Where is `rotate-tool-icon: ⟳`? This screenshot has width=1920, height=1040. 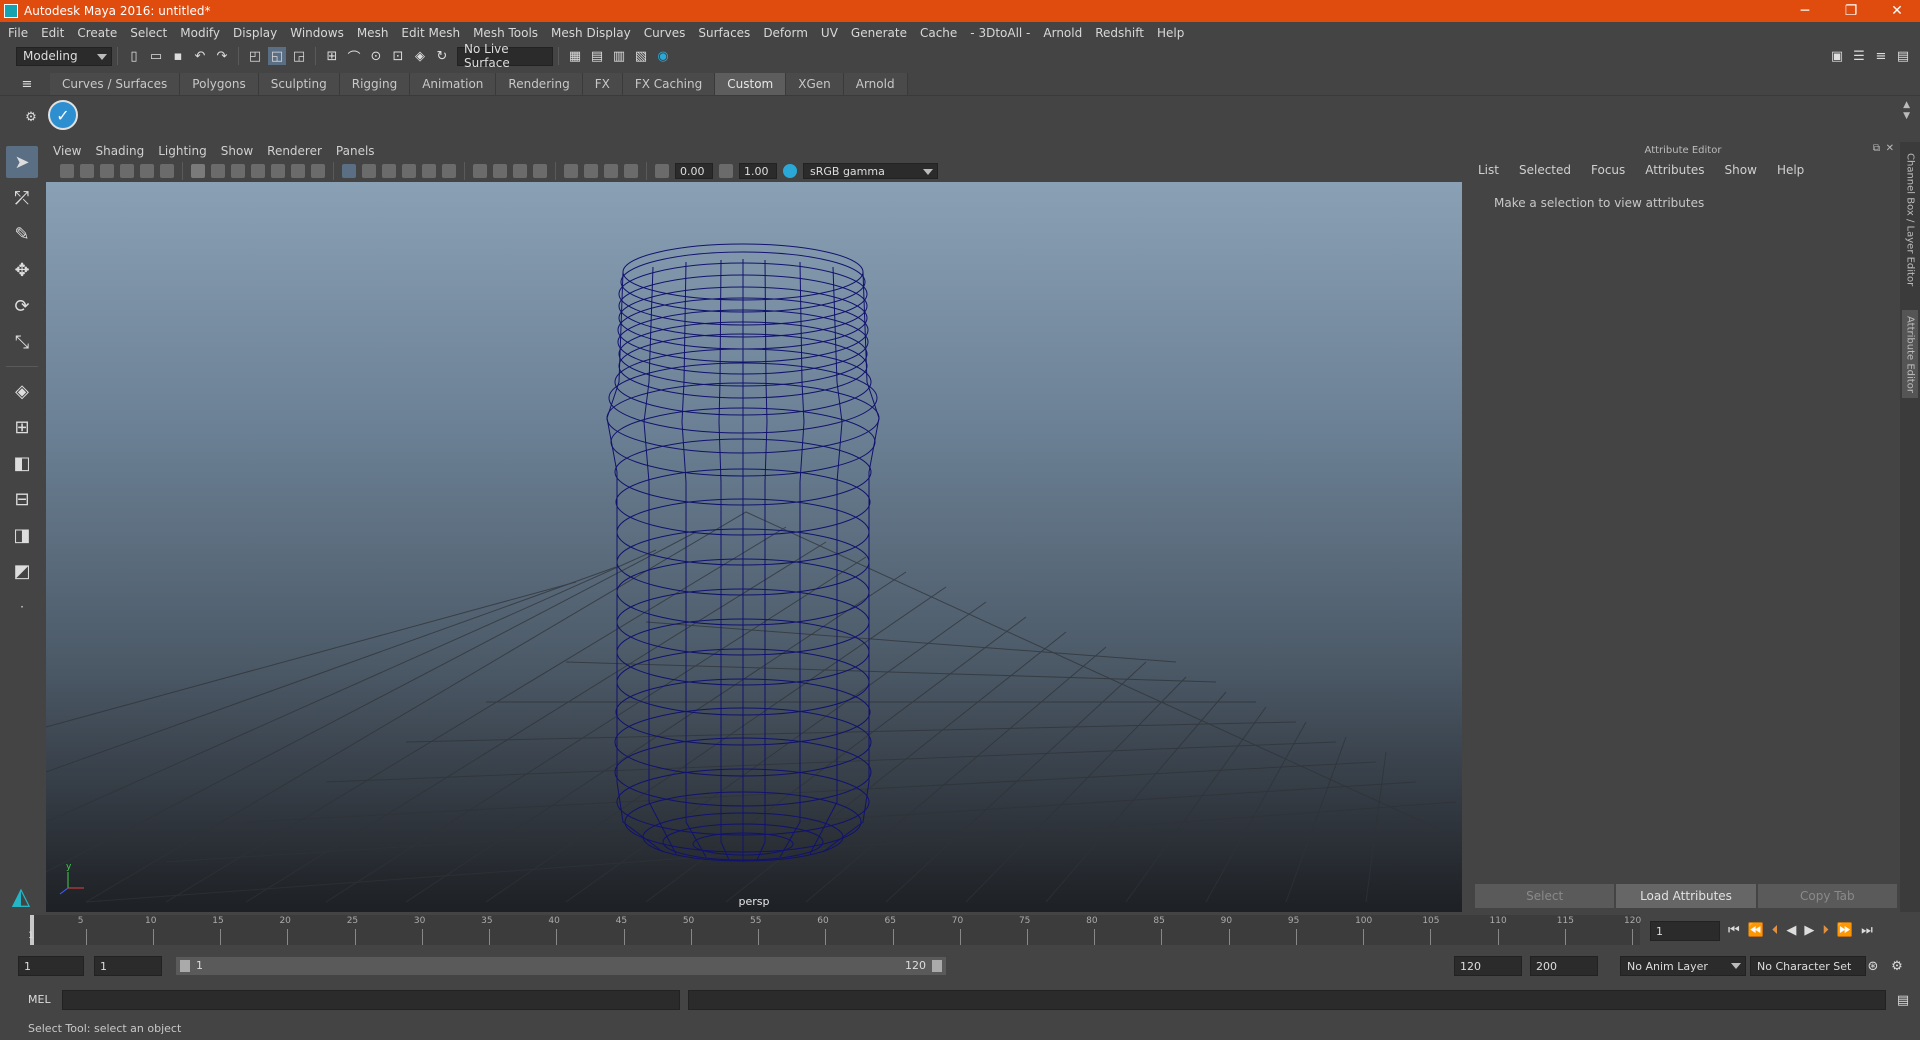
rotate-tool-icon: ⟳ is located at coordinates (22, 306).